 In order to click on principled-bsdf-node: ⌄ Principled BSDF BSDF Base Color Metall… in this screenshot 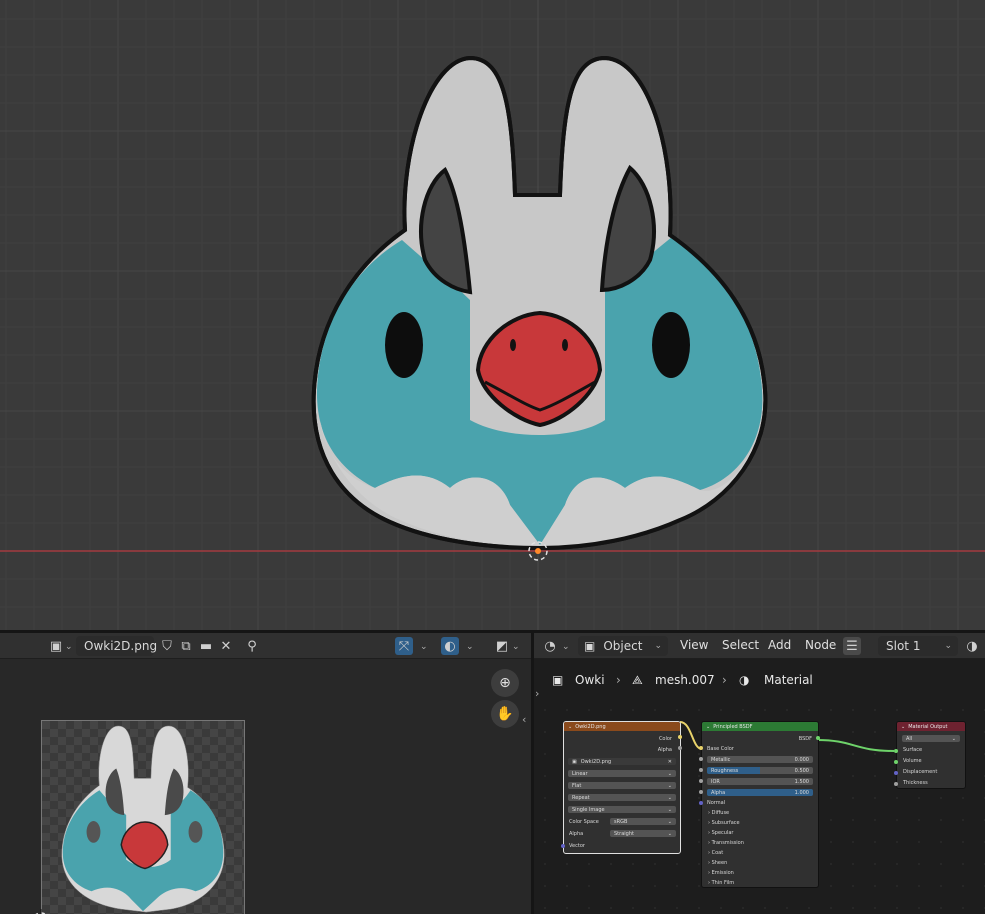, I will do `click(760, 804)`.